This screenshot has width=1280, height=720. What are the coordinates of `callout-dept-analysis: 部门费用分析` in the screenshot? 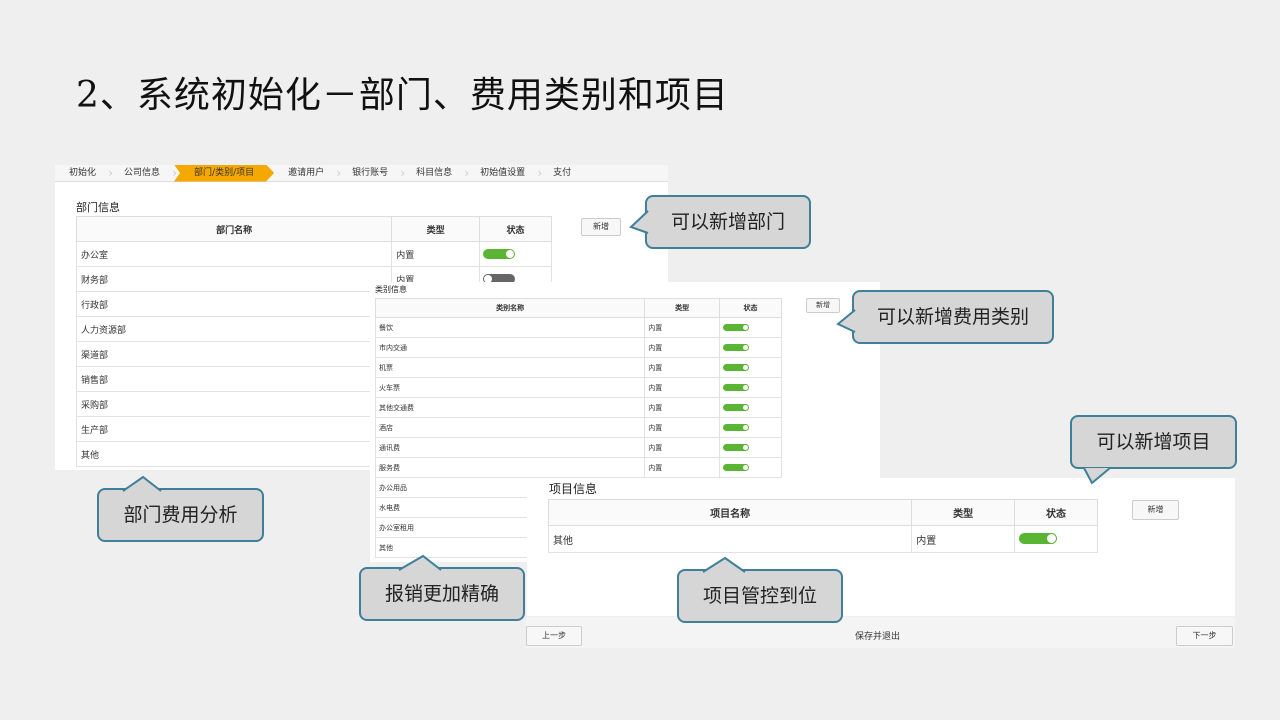 It's located at (180, 508).